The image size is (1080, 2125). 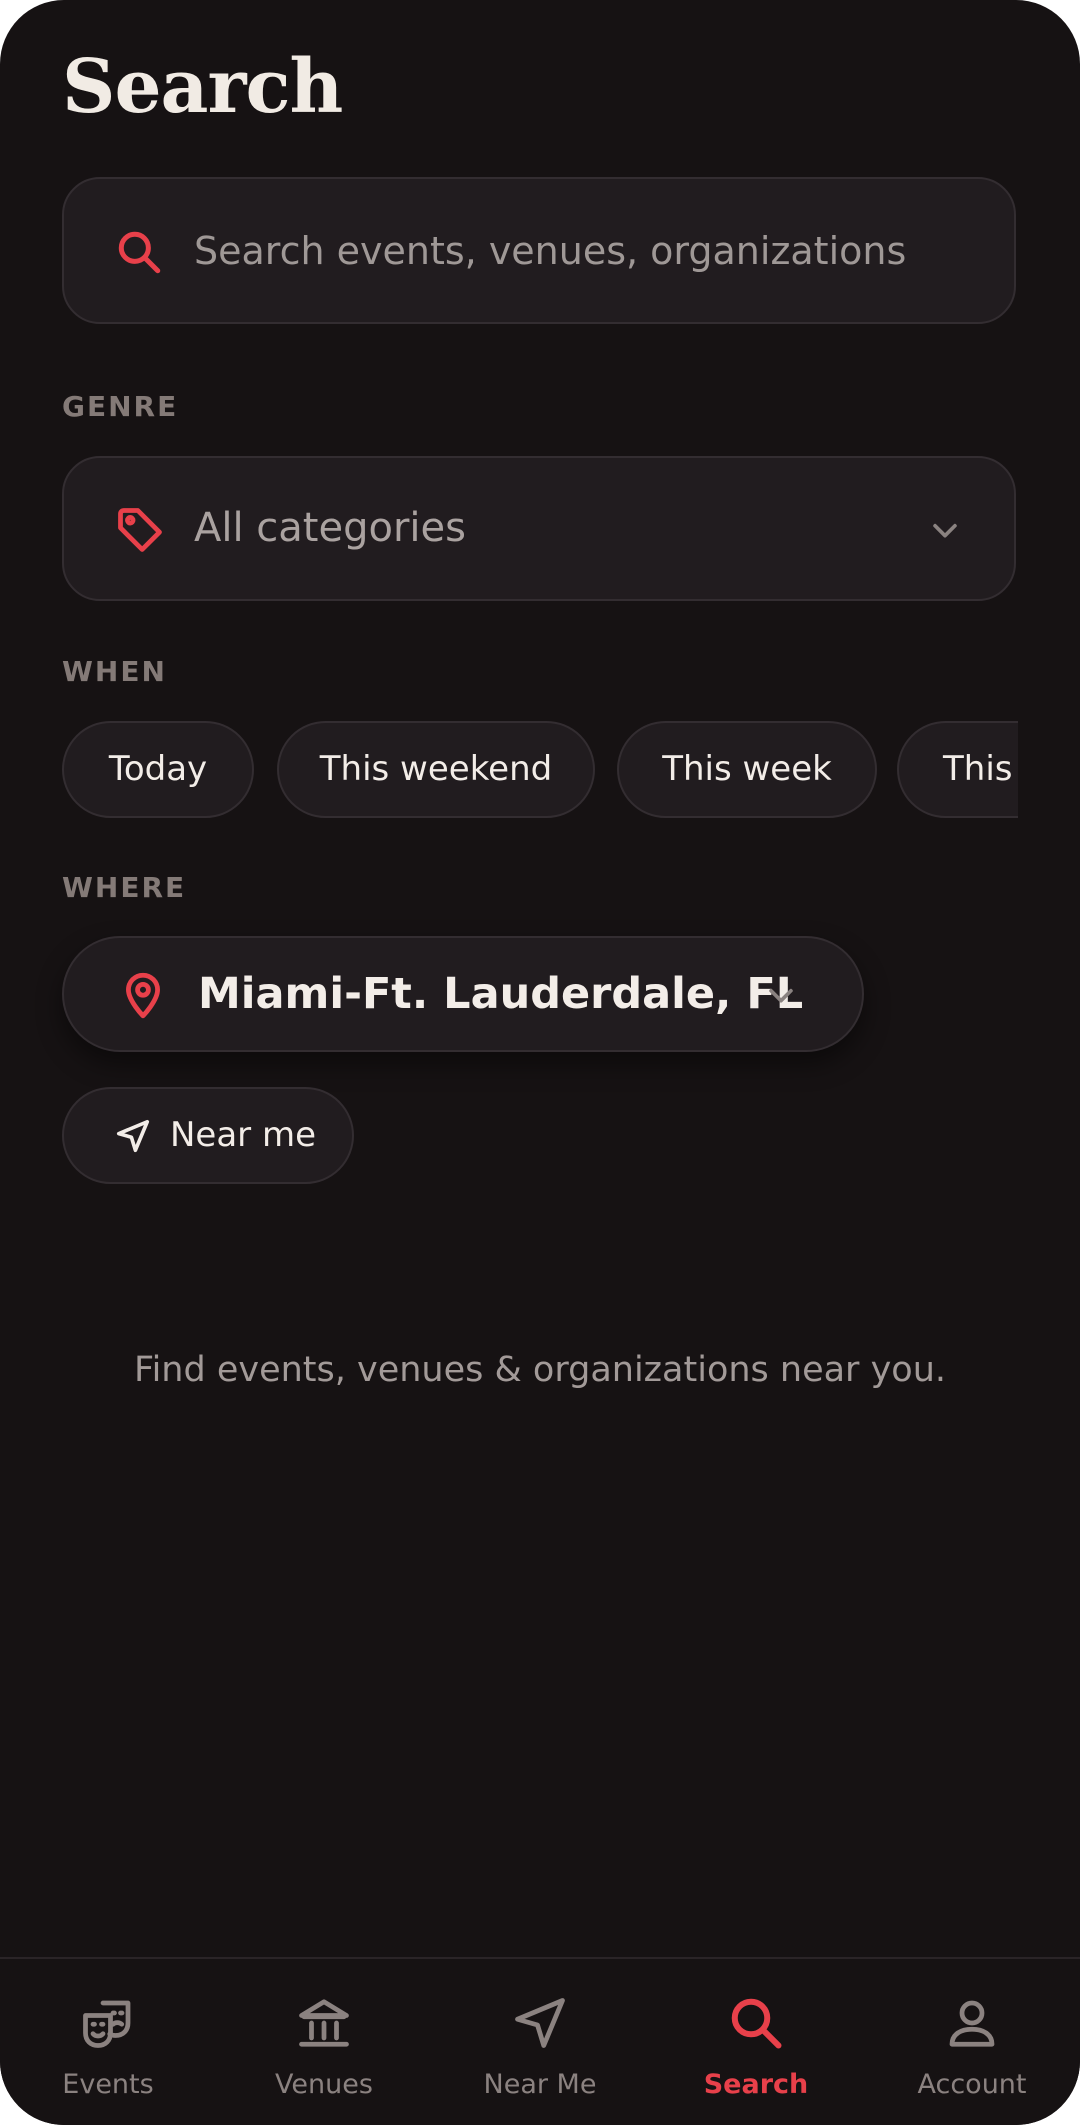 I want to click on nav-item-events: Events, so click(x=108, y=2042).